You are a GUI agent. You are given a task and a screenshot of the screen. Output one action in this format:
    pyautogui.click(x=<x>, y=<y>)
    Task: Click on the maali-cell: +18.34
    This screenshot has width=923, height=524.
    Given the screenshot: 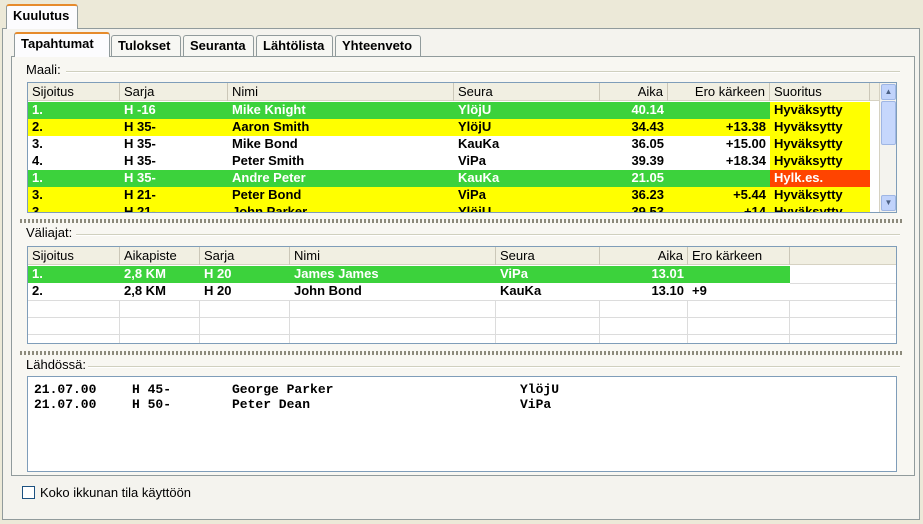 What is the action you would take?
    pyautogui.click(x=745, y=160)
    